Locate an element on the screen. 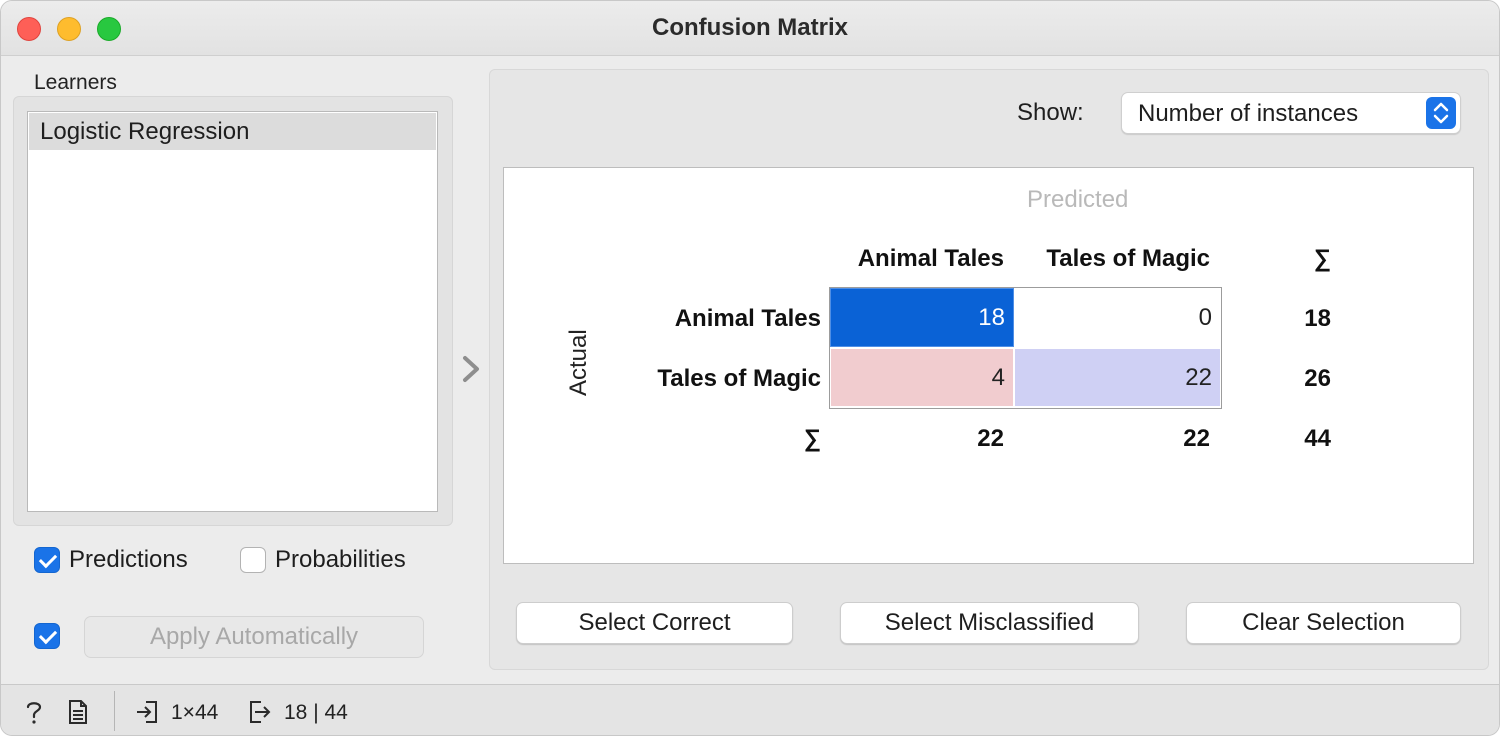 The width and height of the screenshot is (1500, 736). grand-total: 44 is located at coordinates (1317, 438).